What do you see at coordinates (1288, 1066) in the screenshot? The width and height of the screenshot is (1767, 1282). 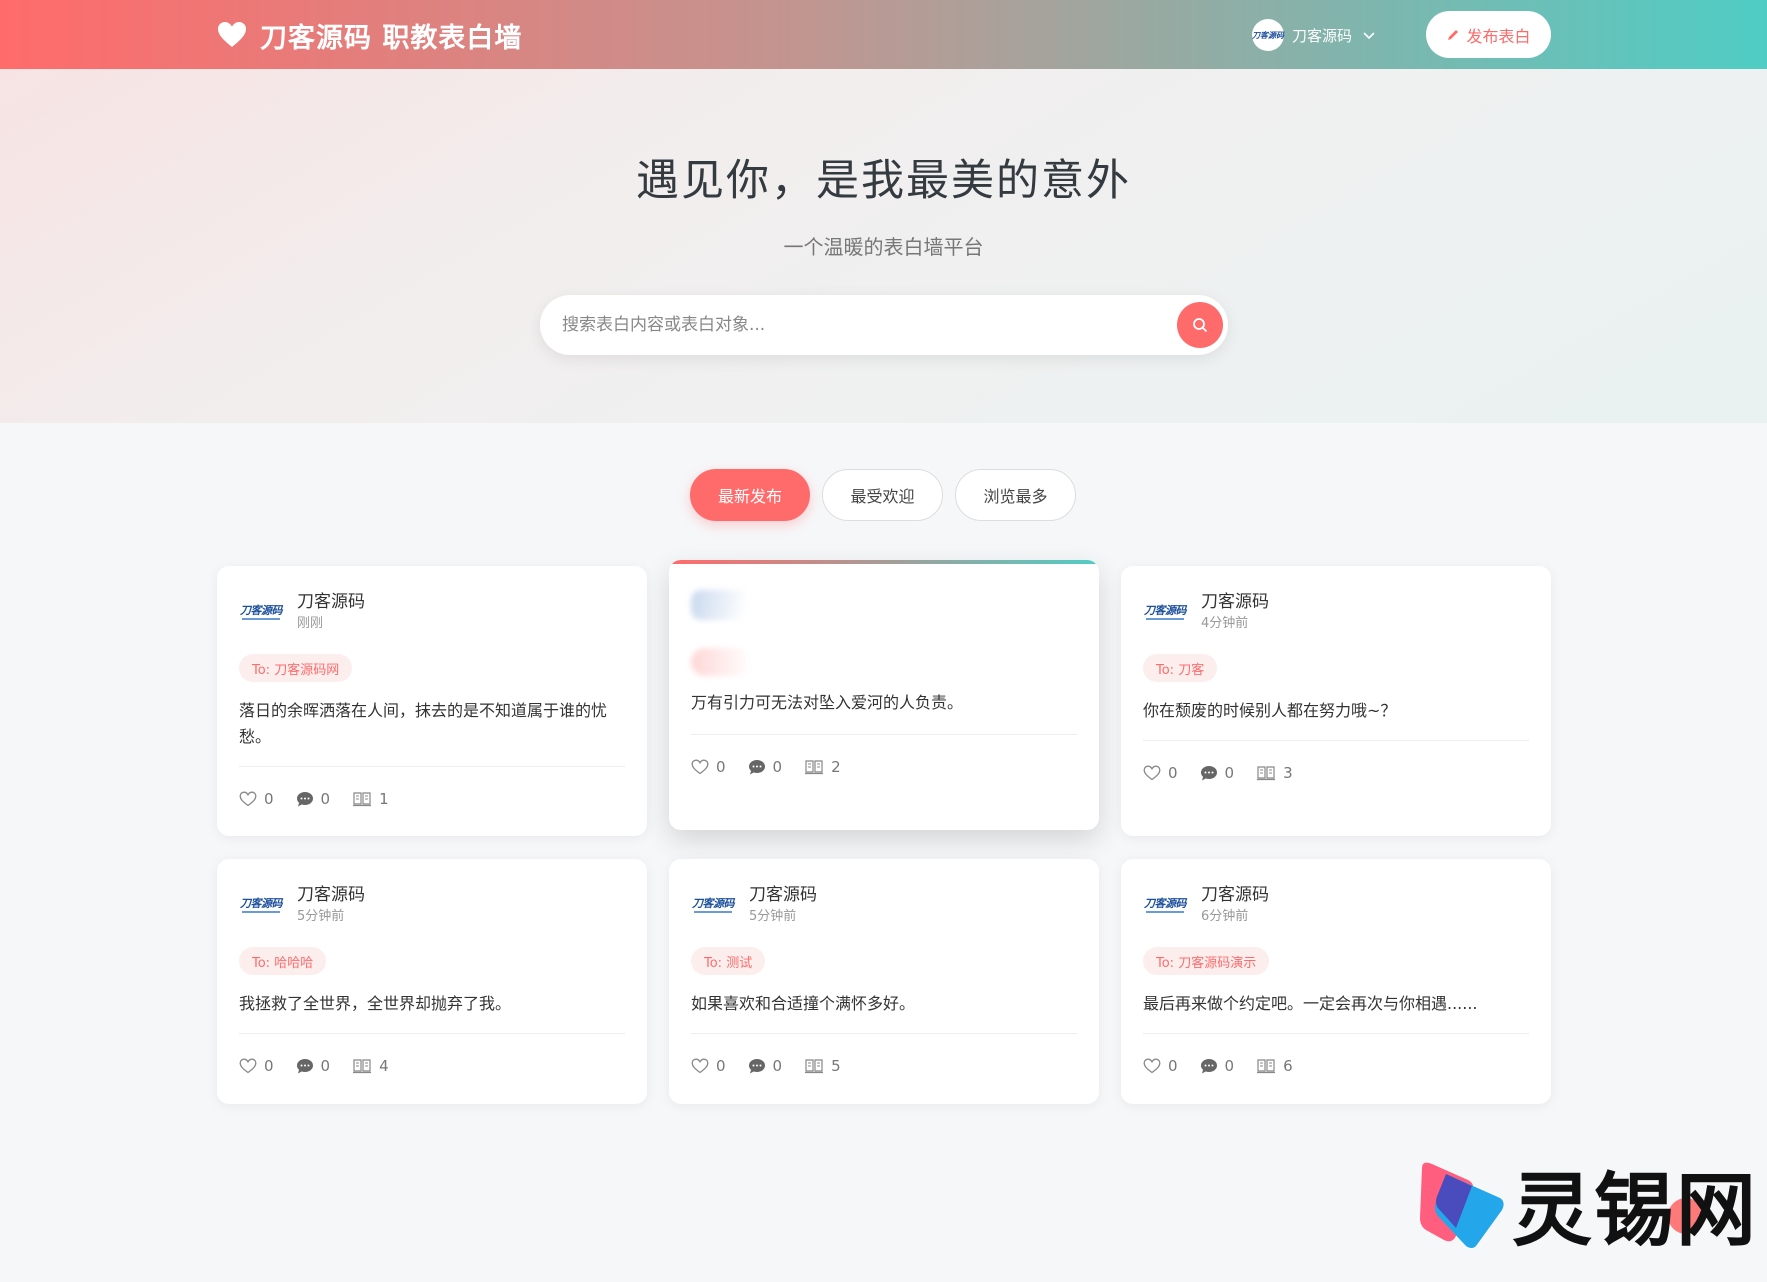 I see `view-count: 6` at bounding box center [1288, 1066].